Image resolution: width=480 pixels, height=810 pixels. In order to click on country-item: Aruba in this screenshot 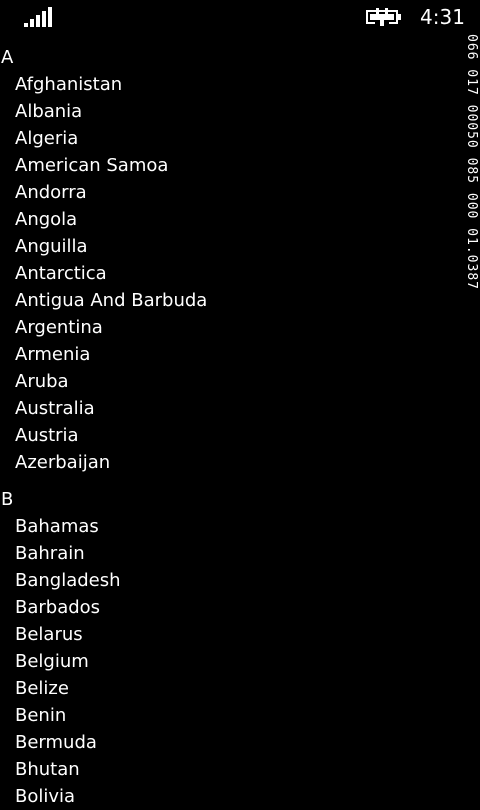, I will do `click(231, 381)`.